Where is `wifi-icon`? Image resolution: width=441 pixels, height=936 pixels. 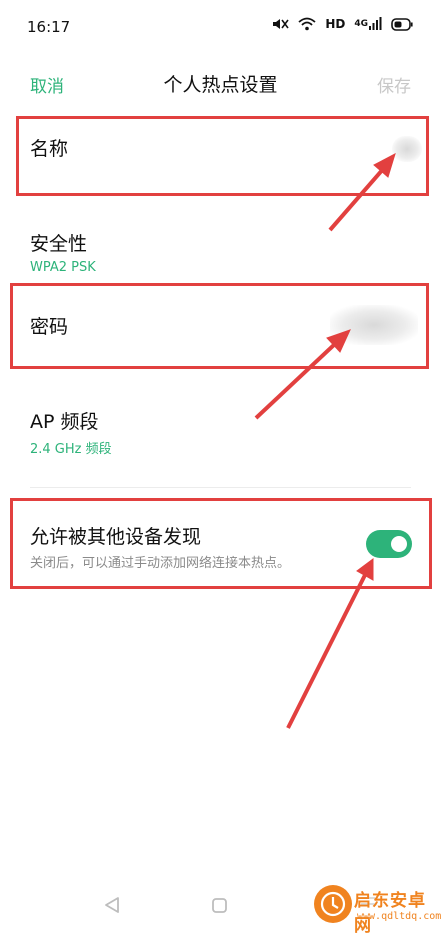 wifi-icon is located at coordinates (307, 24).